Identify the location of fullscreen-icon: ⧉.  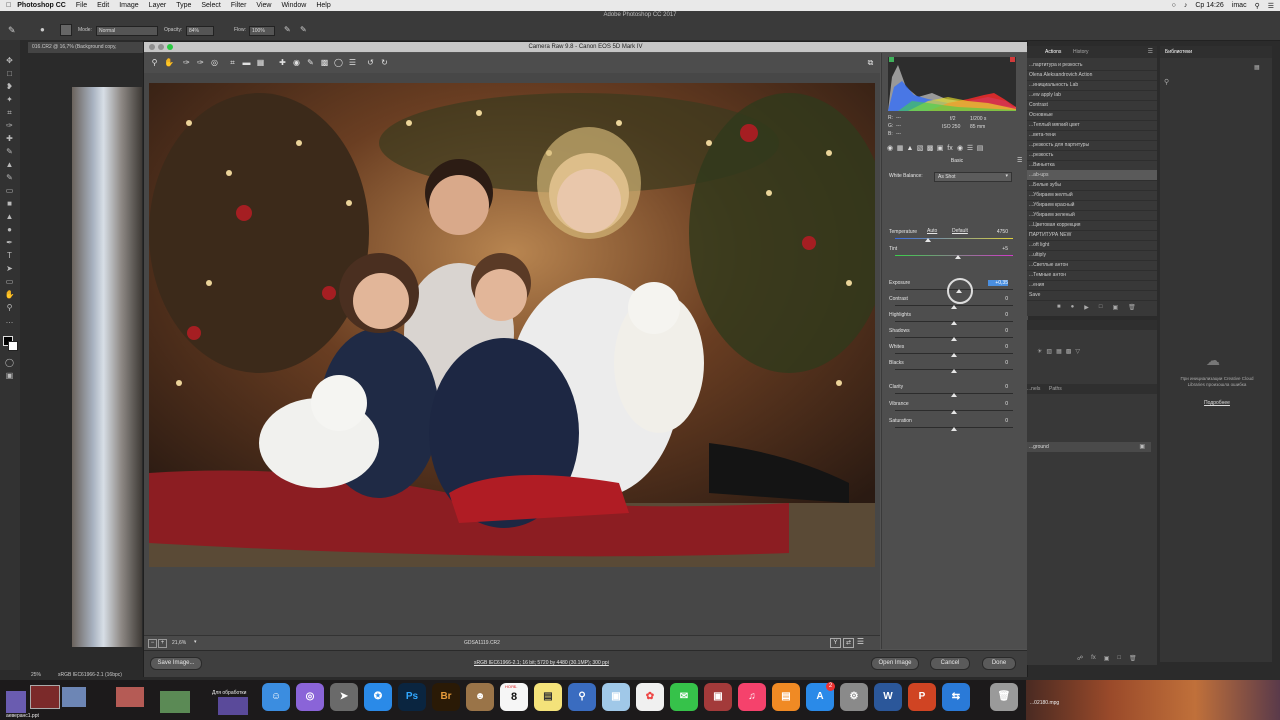
(870, 62).